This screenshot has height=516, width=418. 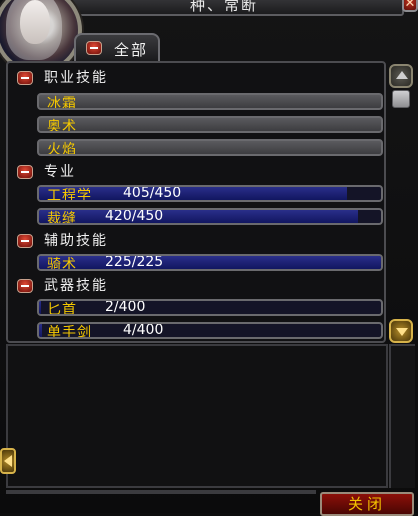 What do you see at coordinates (8, 461) in the screenshot?
I see `left-arrow-icon` at bounding box center [8, 461].